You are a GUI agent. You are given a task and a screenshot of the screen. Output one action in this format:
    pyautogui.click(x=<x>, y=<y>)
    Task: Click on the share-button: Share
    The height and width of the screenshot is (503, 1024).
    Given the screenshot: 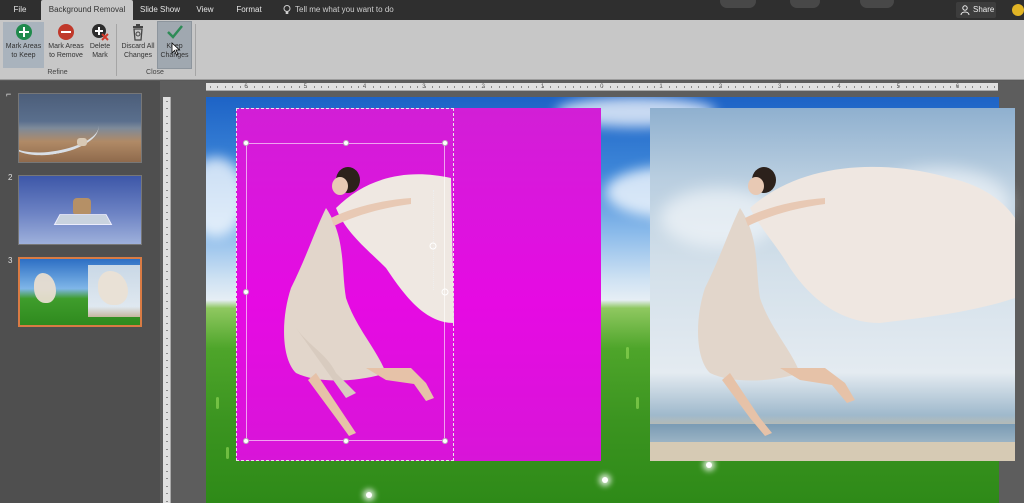 What is the action you would take?
    pyautogui.click(x=976, y=10)
    